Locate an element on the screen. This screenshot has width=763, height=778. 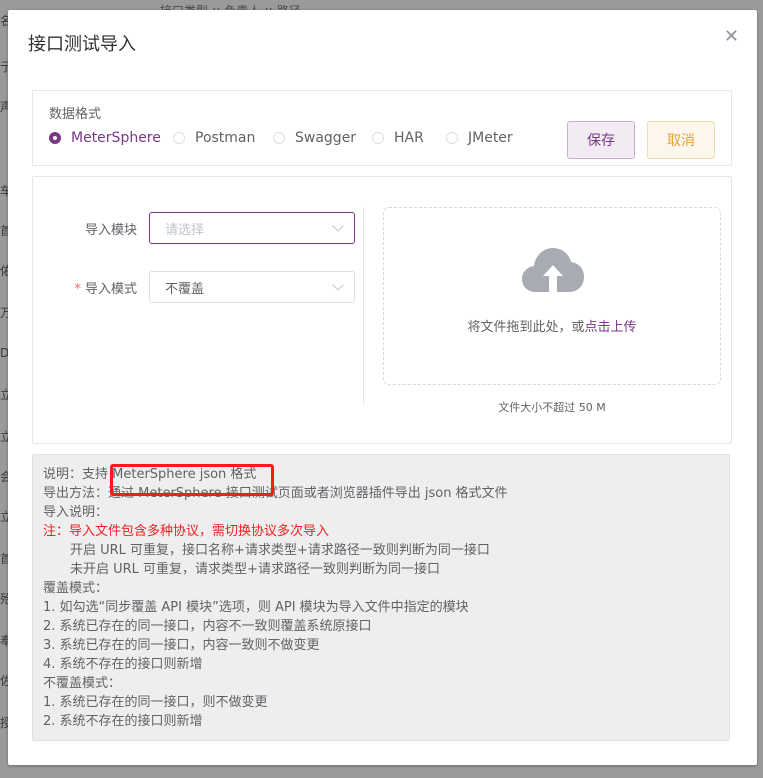
upload-hint: 将文件拖到此处，或点击上传 is located at coordinates (552, 325).